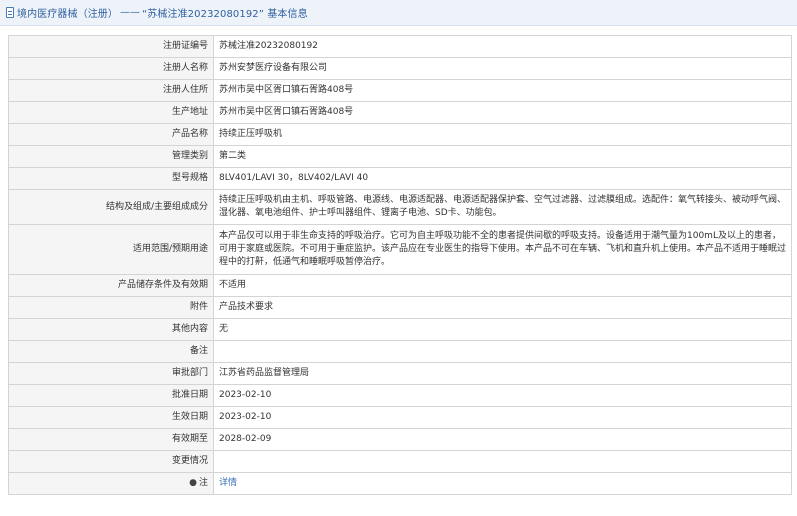 The image size is (797, 516). I want to click on table-row: 批准日期 2023-02-10, so click(400, 395).